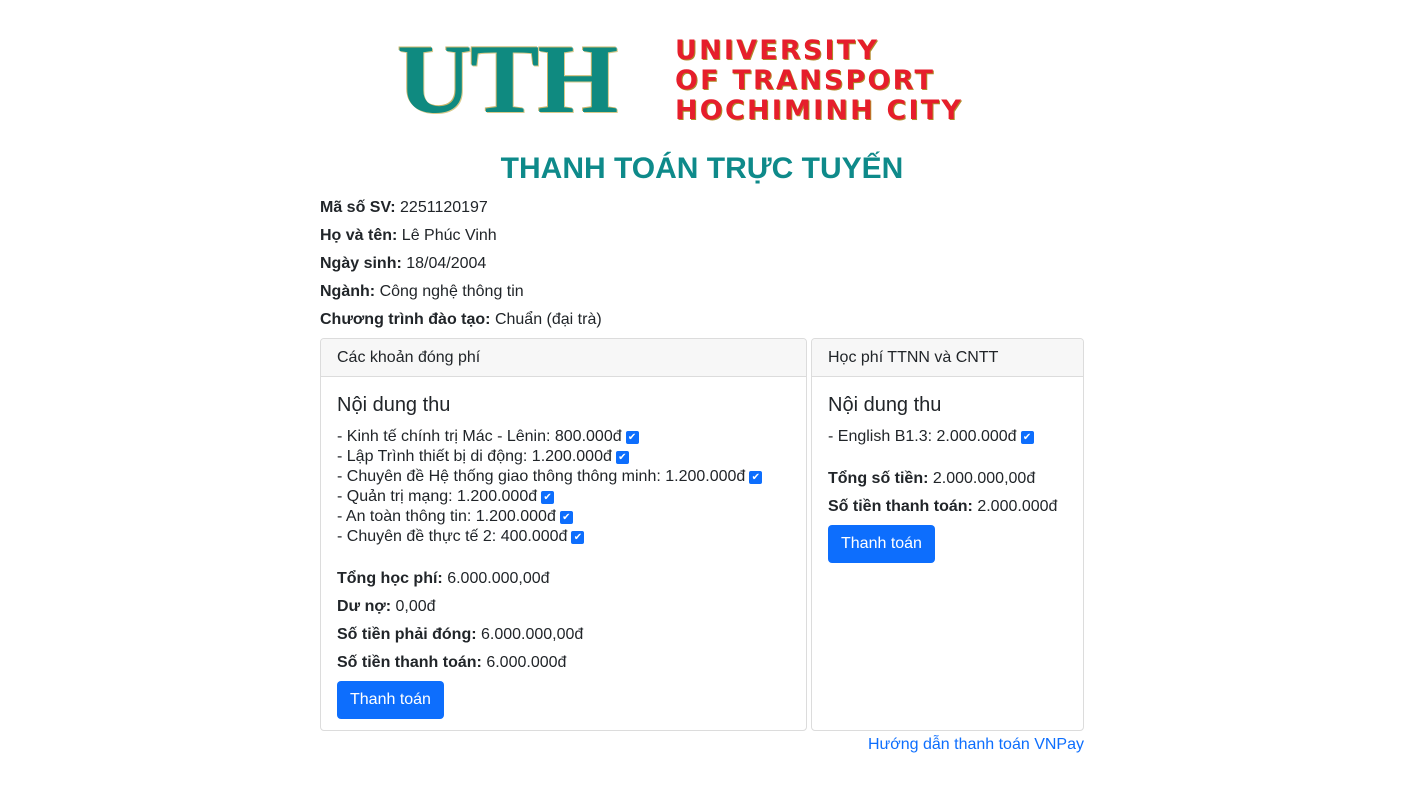  I want to click on payment-amount-value: 2.000.000đ, so click(1017, 506).